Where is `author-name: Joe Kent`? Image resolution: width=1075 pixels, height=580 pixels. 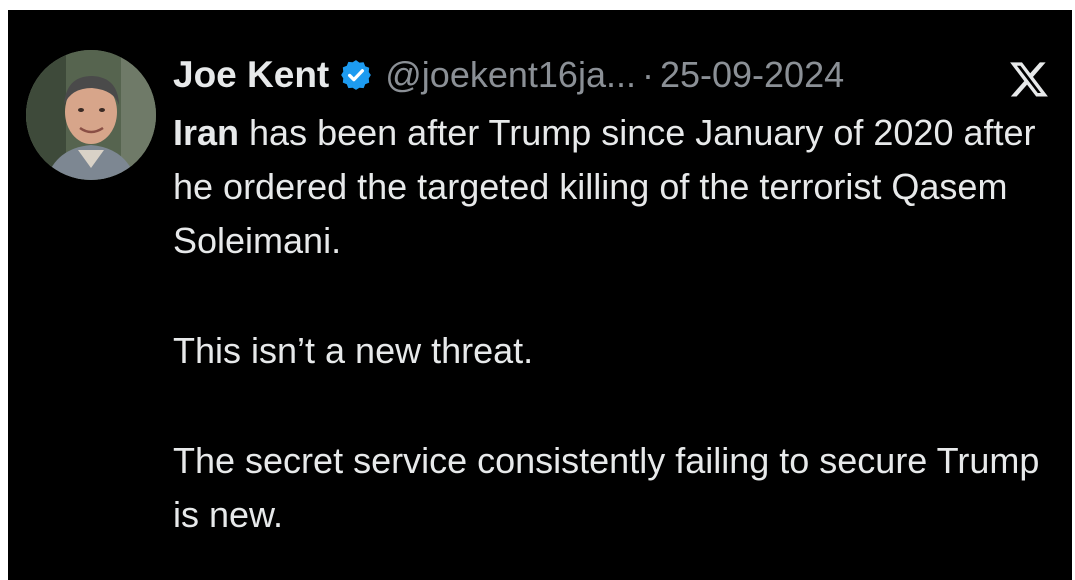 author-name: Joe Kent is located at coordinates (251, 75).